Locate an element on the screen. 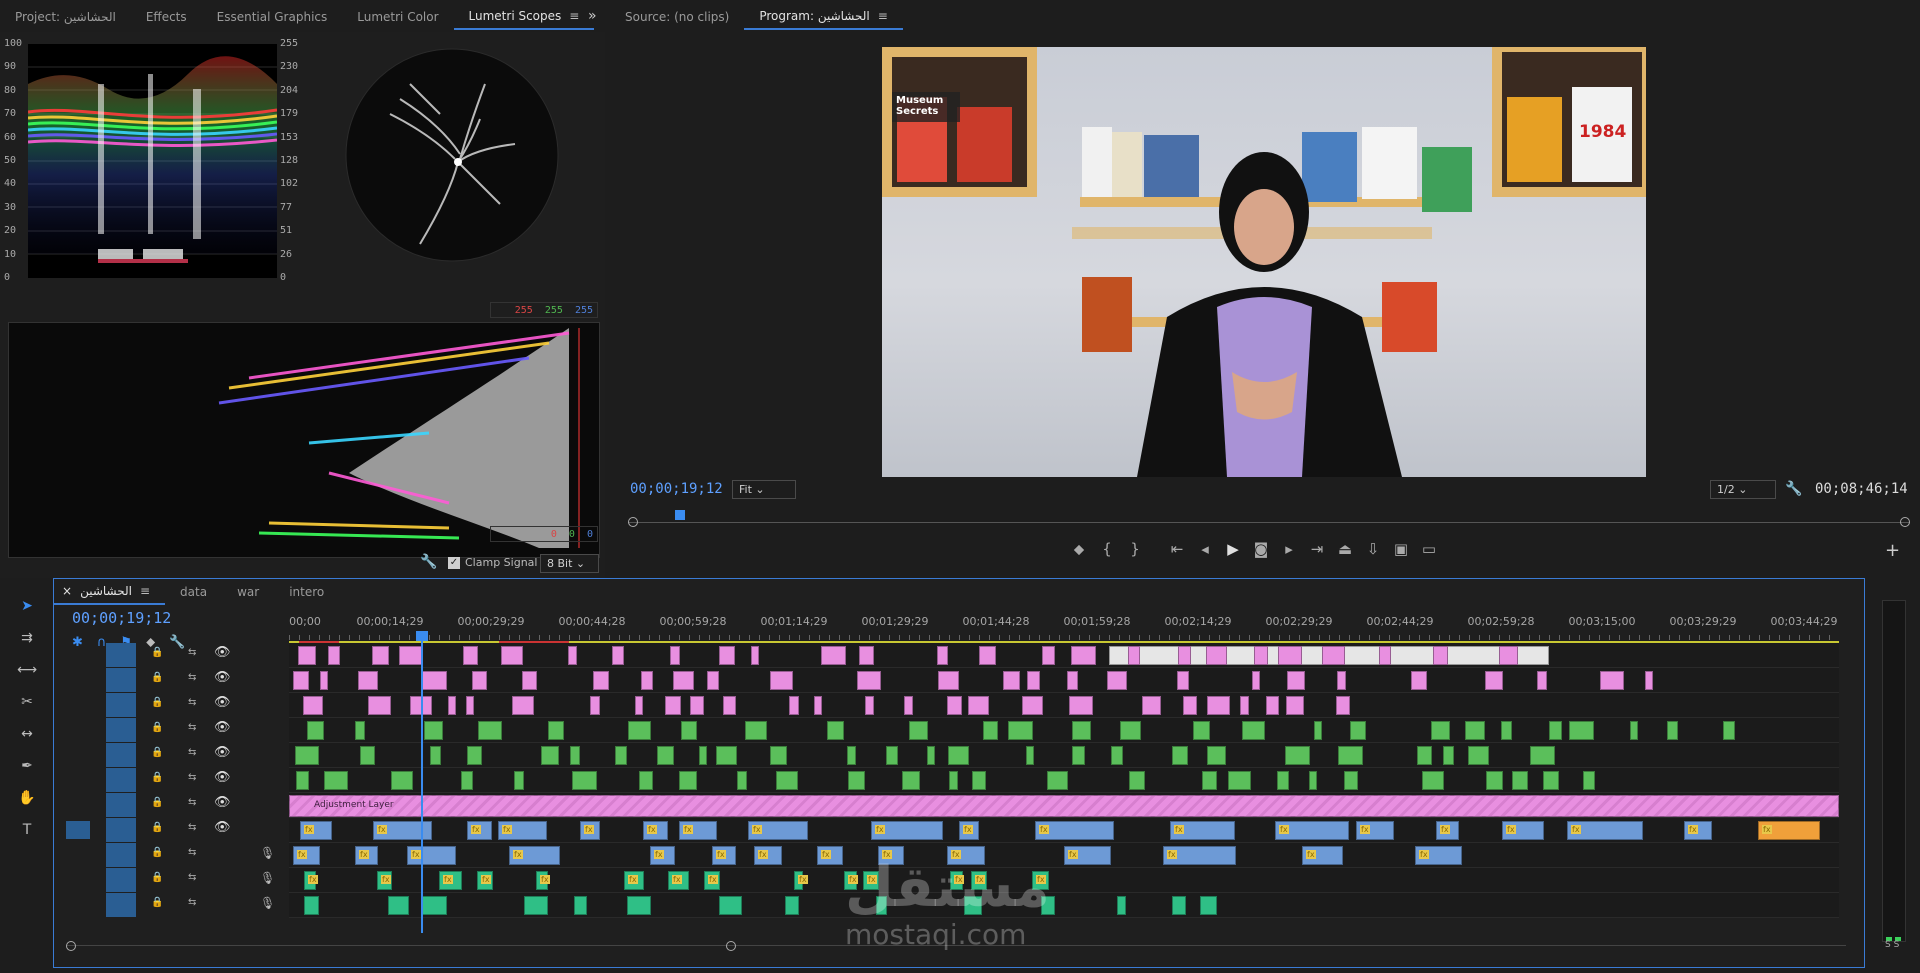 Image resolution: width=1920 pixels, height=973 pixels. track-lane-a1: fx fx fx fx fx fx fx fx fx fx fx fx fx fx is located at coordinates (1064, 855).